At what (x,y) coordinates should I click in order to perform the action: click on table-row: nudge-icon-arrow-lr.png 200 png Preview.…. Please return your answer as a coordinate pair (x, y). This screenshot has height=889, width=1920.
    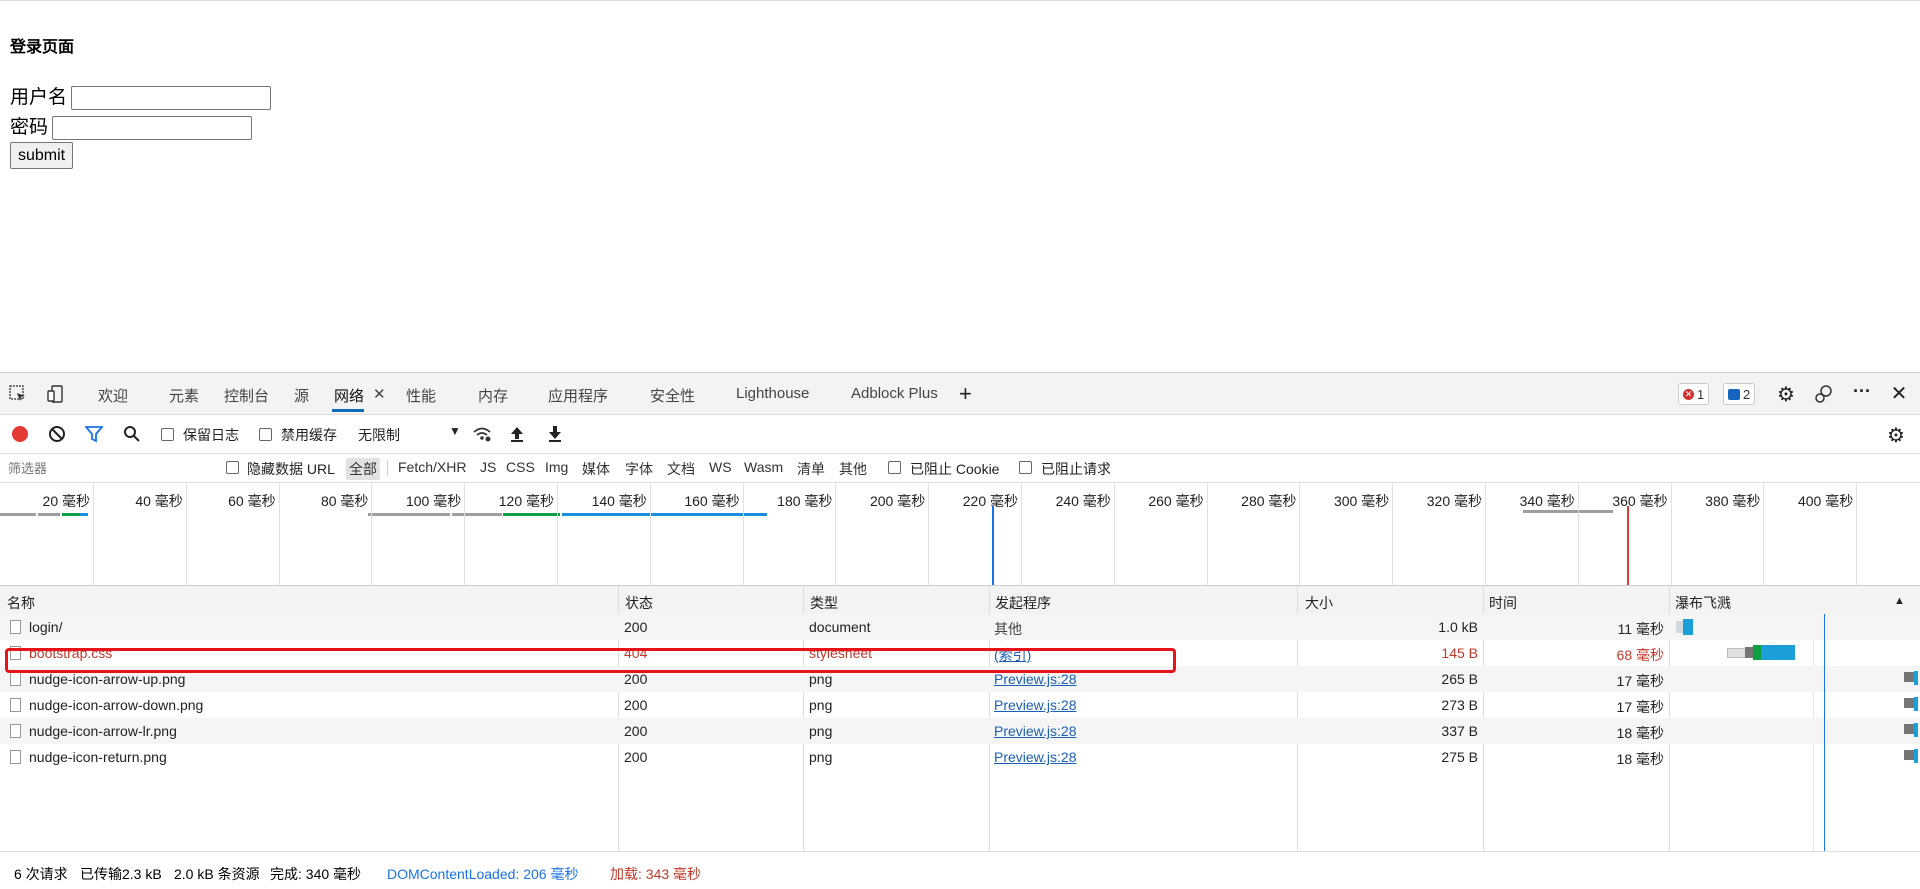
    Looking at the image, I should click on (960, 731).